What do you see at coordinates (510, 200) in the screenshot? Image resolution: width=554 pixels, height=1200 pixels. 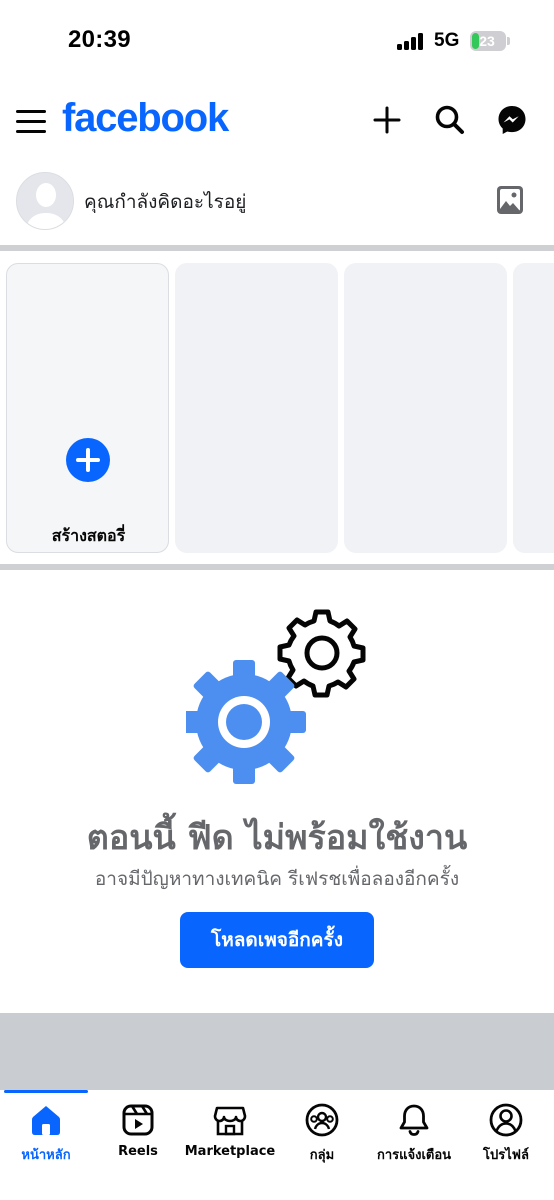 I see `photo-icon` at bounding box center [510, 200].